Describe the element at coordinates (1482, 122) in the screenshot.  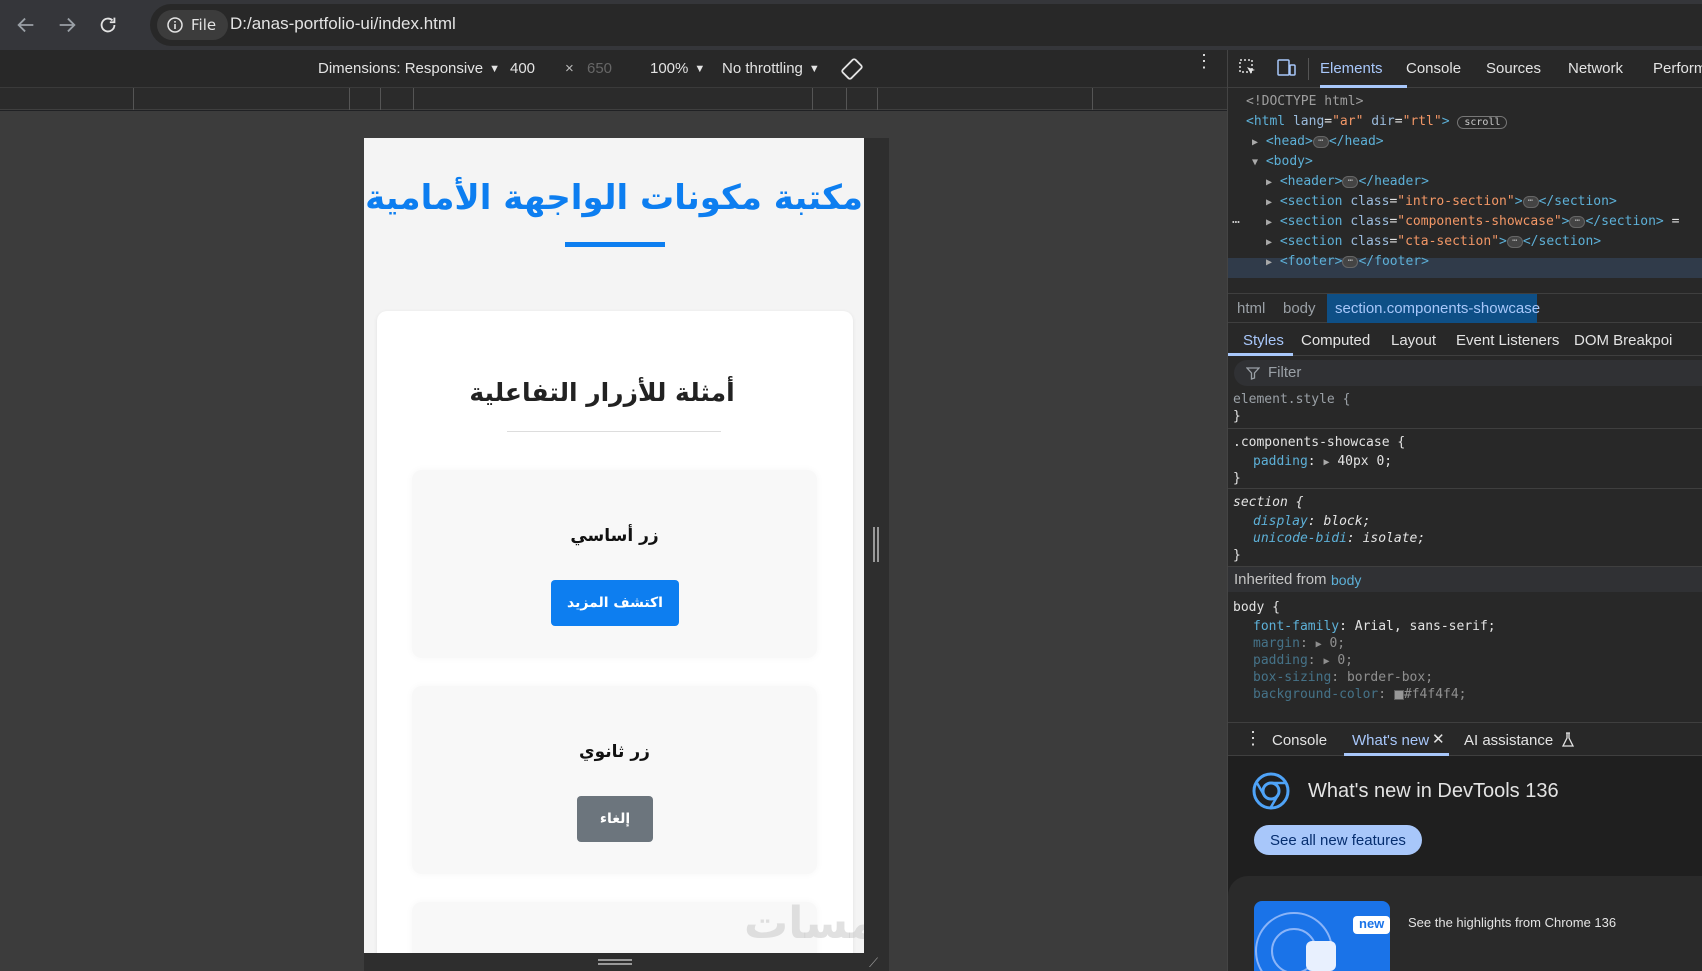
I see `scroll-badge: scroll` at that location.